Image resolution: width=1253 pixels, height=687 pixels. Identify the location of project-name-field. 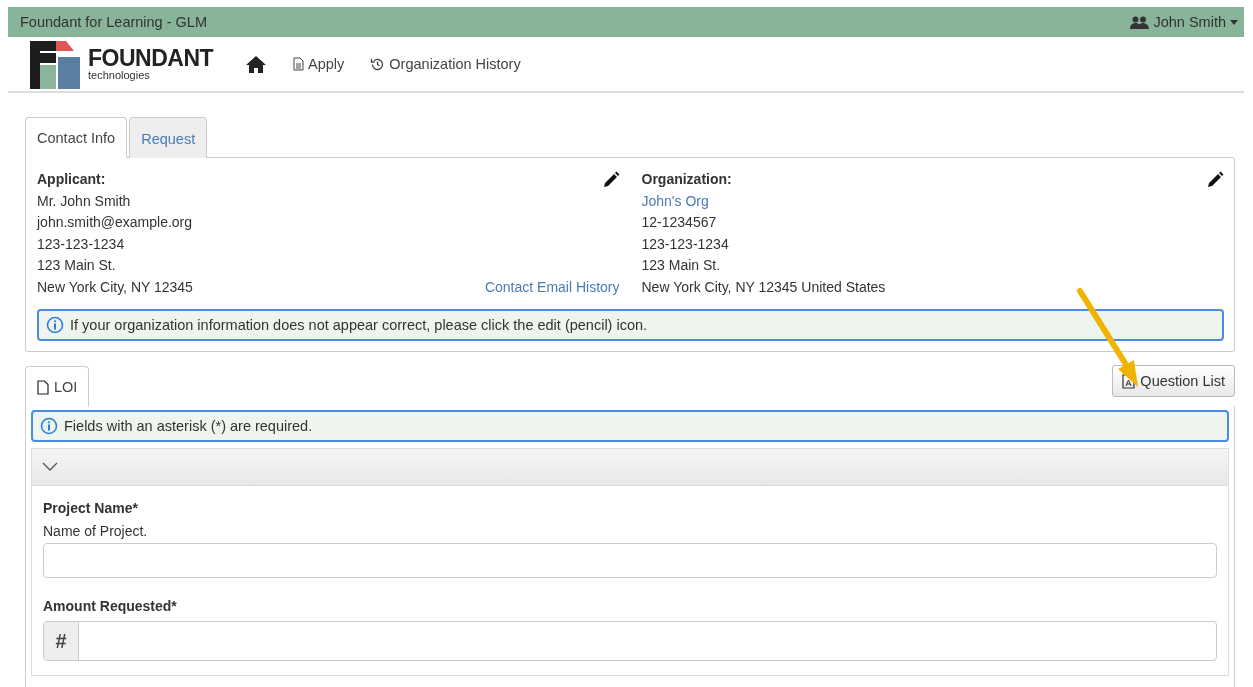
(630, 560).